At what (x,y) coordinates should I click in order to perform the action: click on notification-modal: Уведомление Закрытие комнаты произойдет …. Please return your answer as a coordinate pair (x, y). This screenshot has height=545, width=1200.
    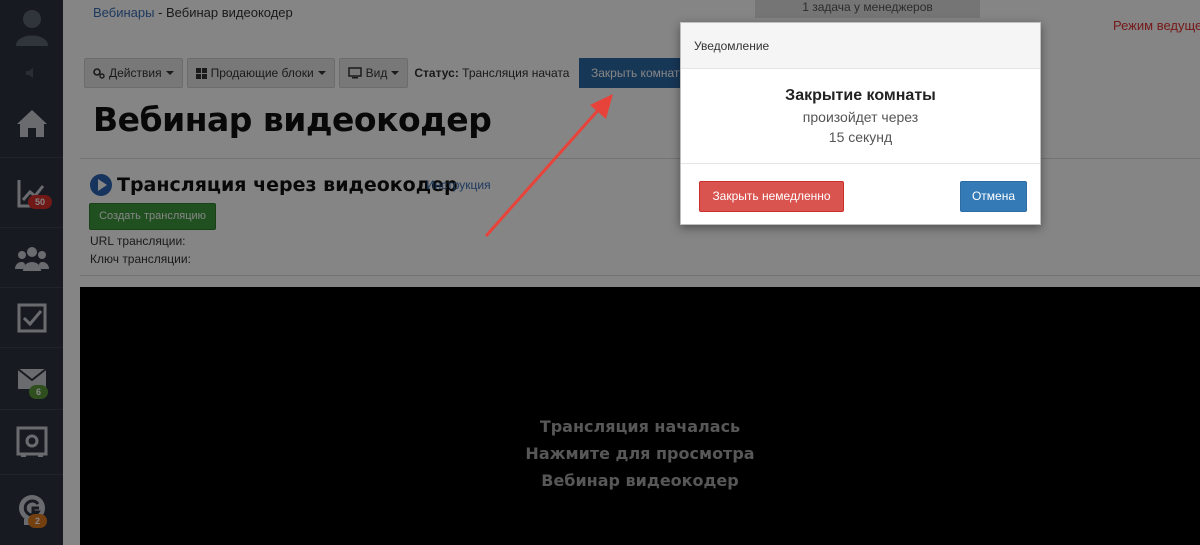
    Looking at the image, I should click on (860, 123).